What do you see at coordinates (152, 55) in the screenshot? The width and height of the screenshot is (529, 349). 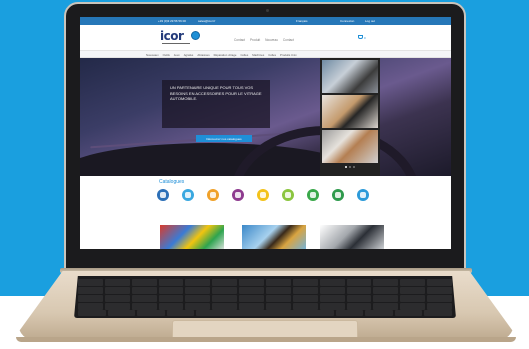 I see `category-item: Nouveaux` at bounding box center [152, 55].